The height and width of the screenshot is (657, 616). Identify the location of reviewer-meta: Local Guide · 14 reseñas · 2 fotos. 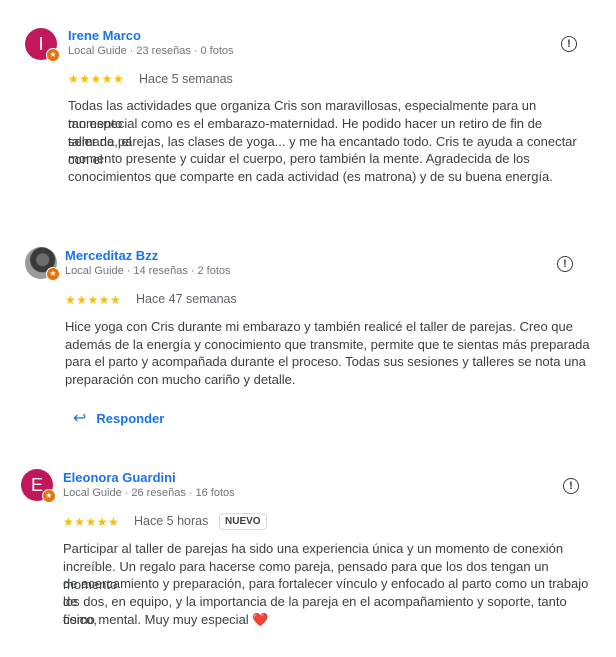
(148, 271).